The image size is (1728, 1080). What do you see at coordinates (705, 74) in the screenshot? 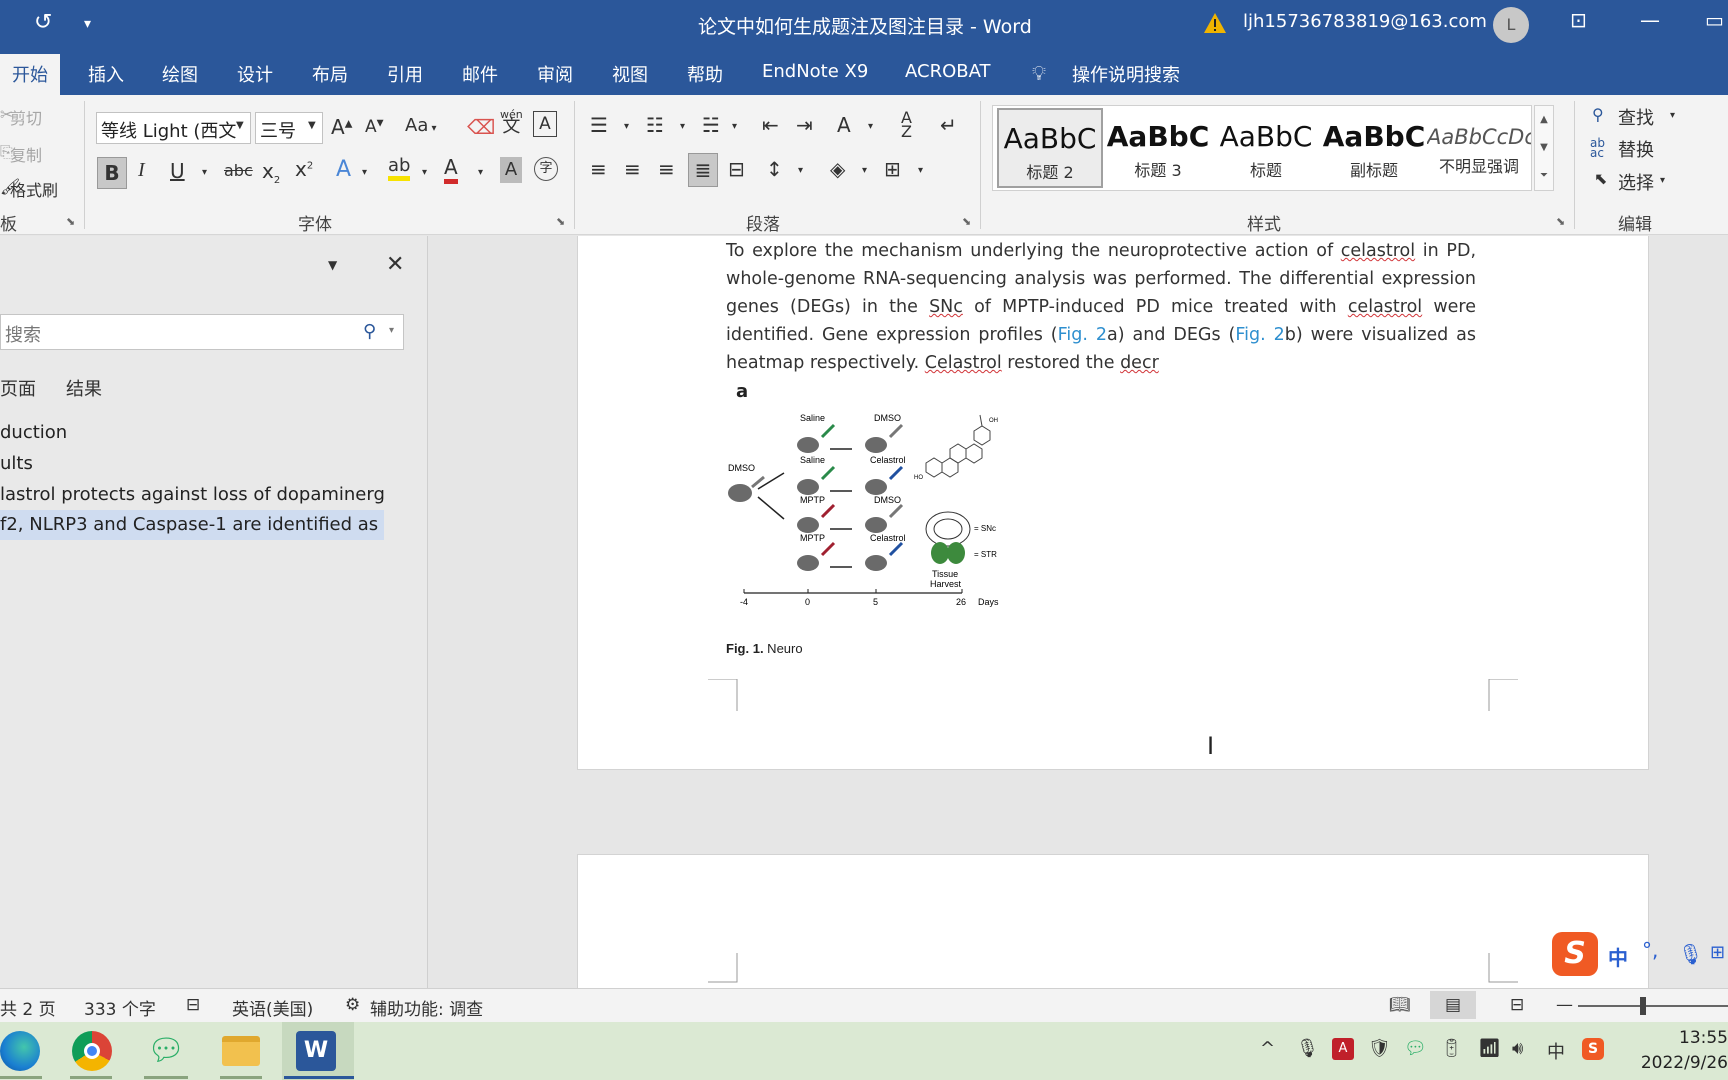
I see `tab-help: 帮助` at bounding box center [705, 74].